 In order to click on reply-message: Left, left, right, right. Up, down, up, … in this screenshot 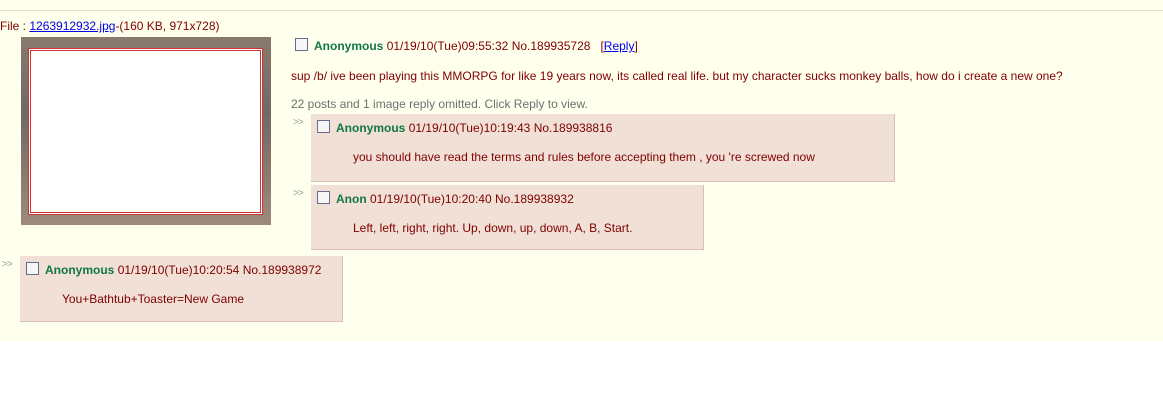, I will do `click(493, 228)`.